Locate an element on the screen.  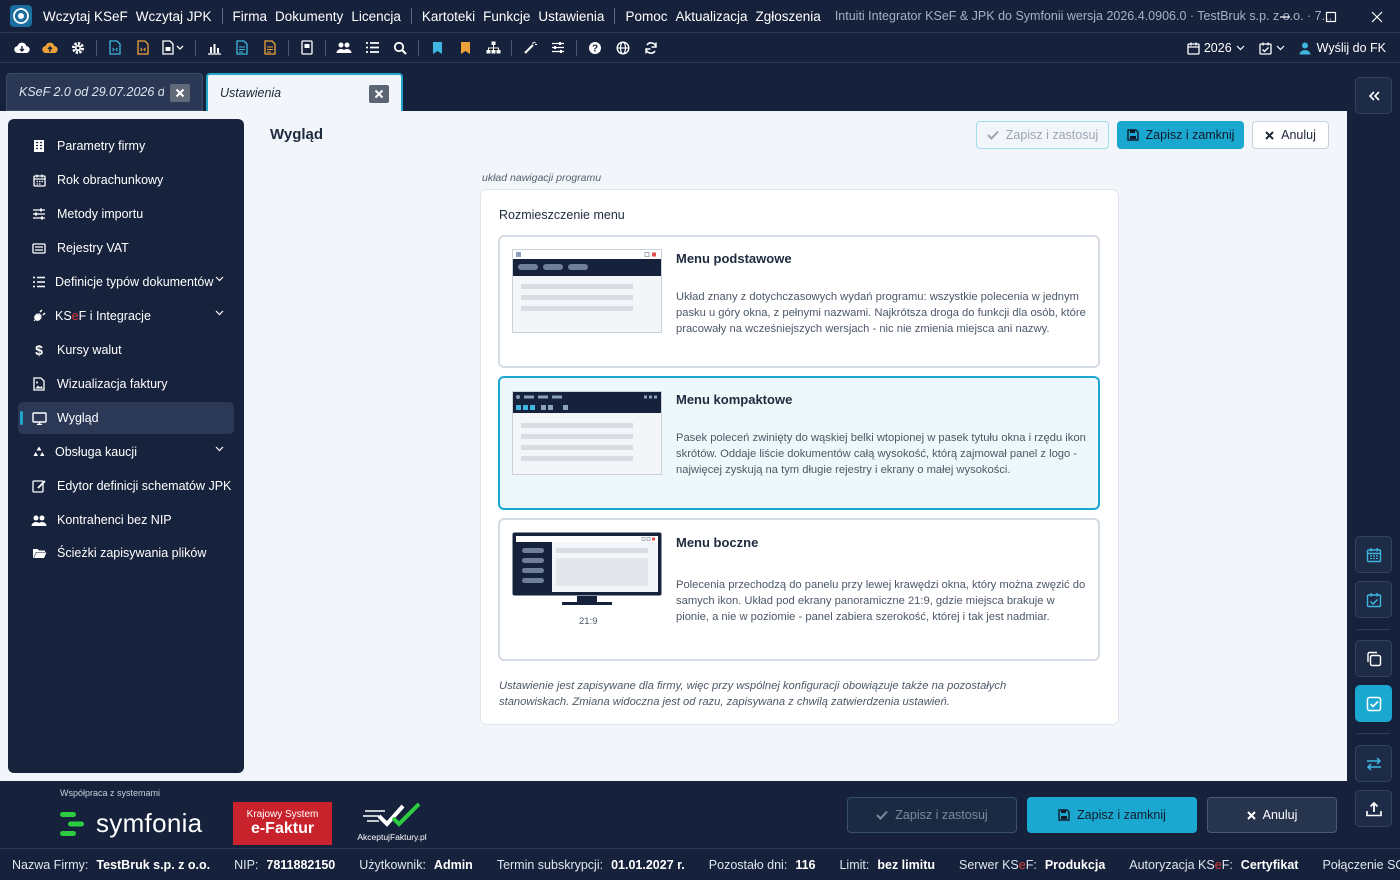
menu-wczytaj-ksef: Wczytaj KSeF is located at coordinates (85, 16).